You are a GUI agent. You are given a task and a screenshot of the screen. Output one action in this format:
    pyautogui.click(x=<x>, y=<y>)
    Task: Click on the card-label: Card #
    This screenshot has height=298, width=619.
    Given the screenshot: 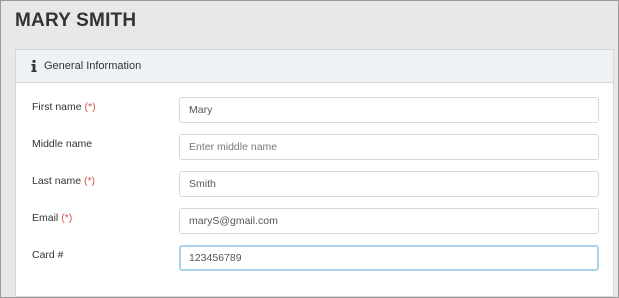 What is the action you would take?
    pyautogui.click(x=48, y=255)
    